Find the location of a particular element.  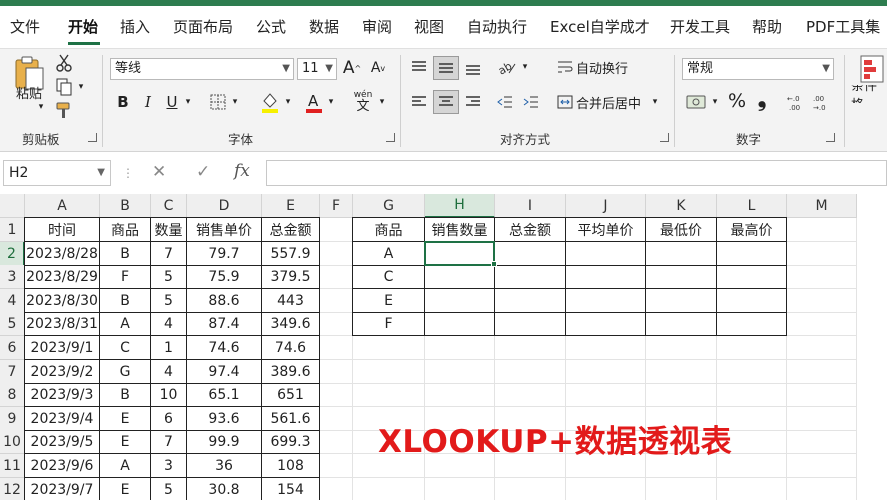

paste-dropdown-icon: ▾ is located at coordinates (41, 107).